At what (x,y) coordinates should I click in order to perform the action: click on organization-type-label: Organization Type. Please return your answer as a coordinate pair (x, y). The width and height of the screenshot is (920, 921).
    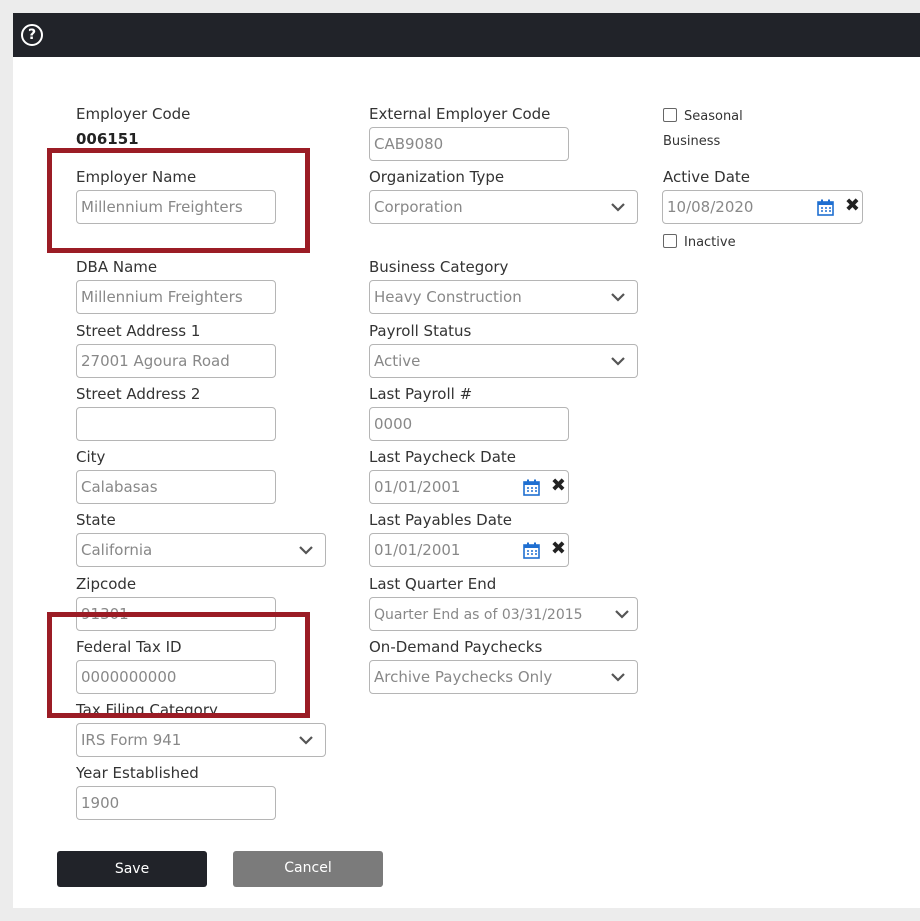
    Looking at the image, I should click on (437, 177).